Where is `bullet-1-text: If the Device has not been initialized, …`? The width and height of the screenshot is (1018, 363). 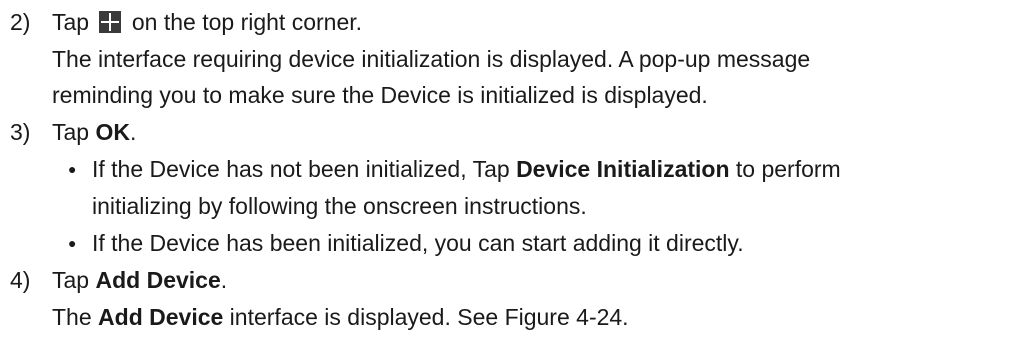 bullet-1-text: If the Device has not been initialized, … is located at coordinates (466, 169).